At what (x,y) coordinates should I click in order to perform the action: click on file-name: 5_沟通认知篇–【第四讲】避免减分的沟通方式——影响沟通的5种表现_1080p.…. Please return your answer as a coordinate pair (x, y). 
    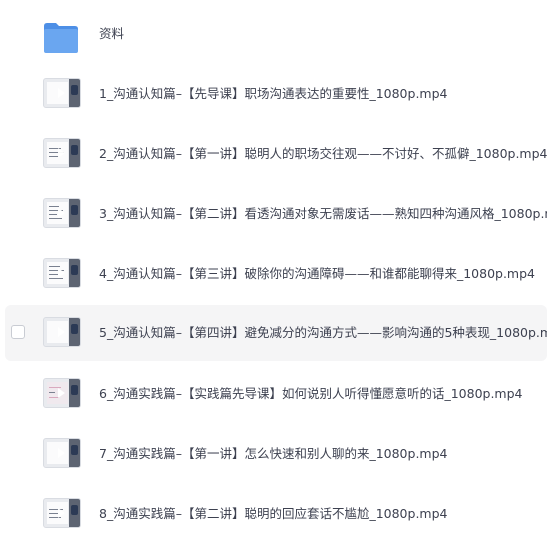
    Looking at the image, I should click on (323, 332).